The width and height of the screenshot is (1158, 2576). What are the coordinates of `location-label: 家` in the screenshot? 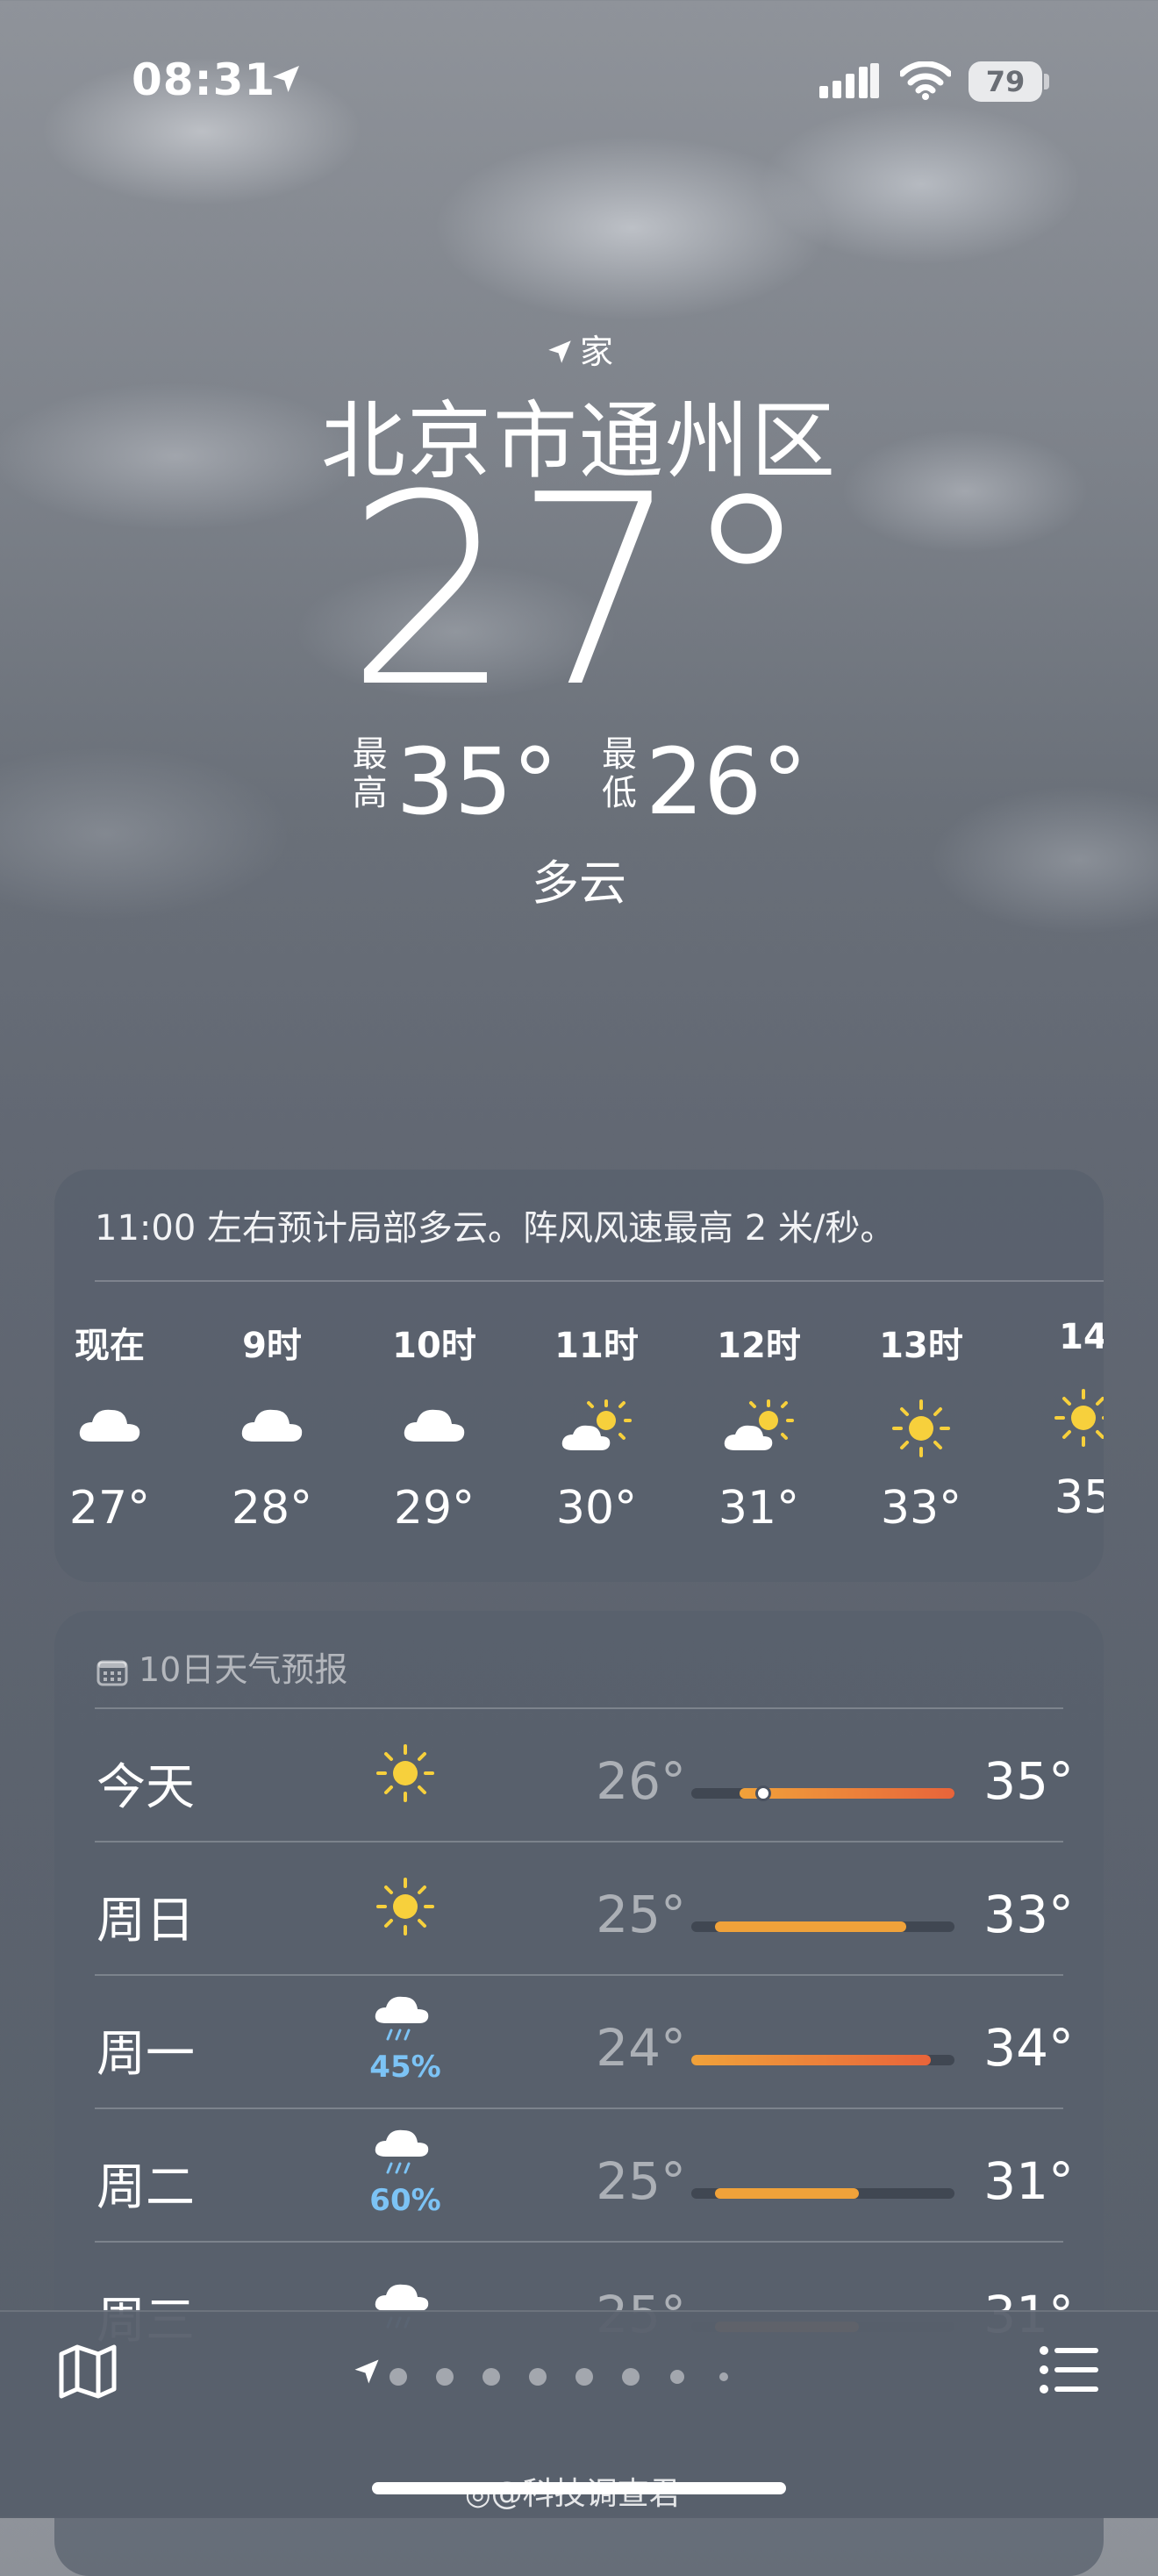 It's located at (579, 349).